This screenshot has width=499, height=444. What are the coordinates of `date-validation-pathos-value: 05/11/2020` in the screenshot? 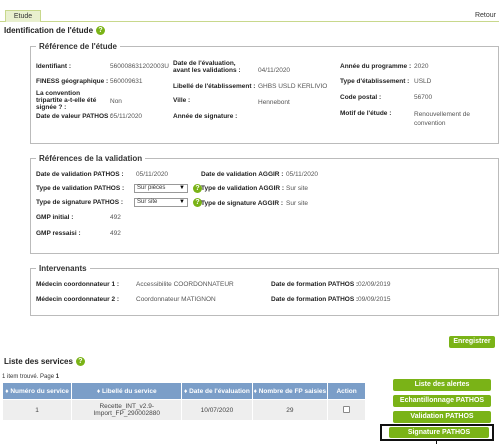 It's located at (152, 174).